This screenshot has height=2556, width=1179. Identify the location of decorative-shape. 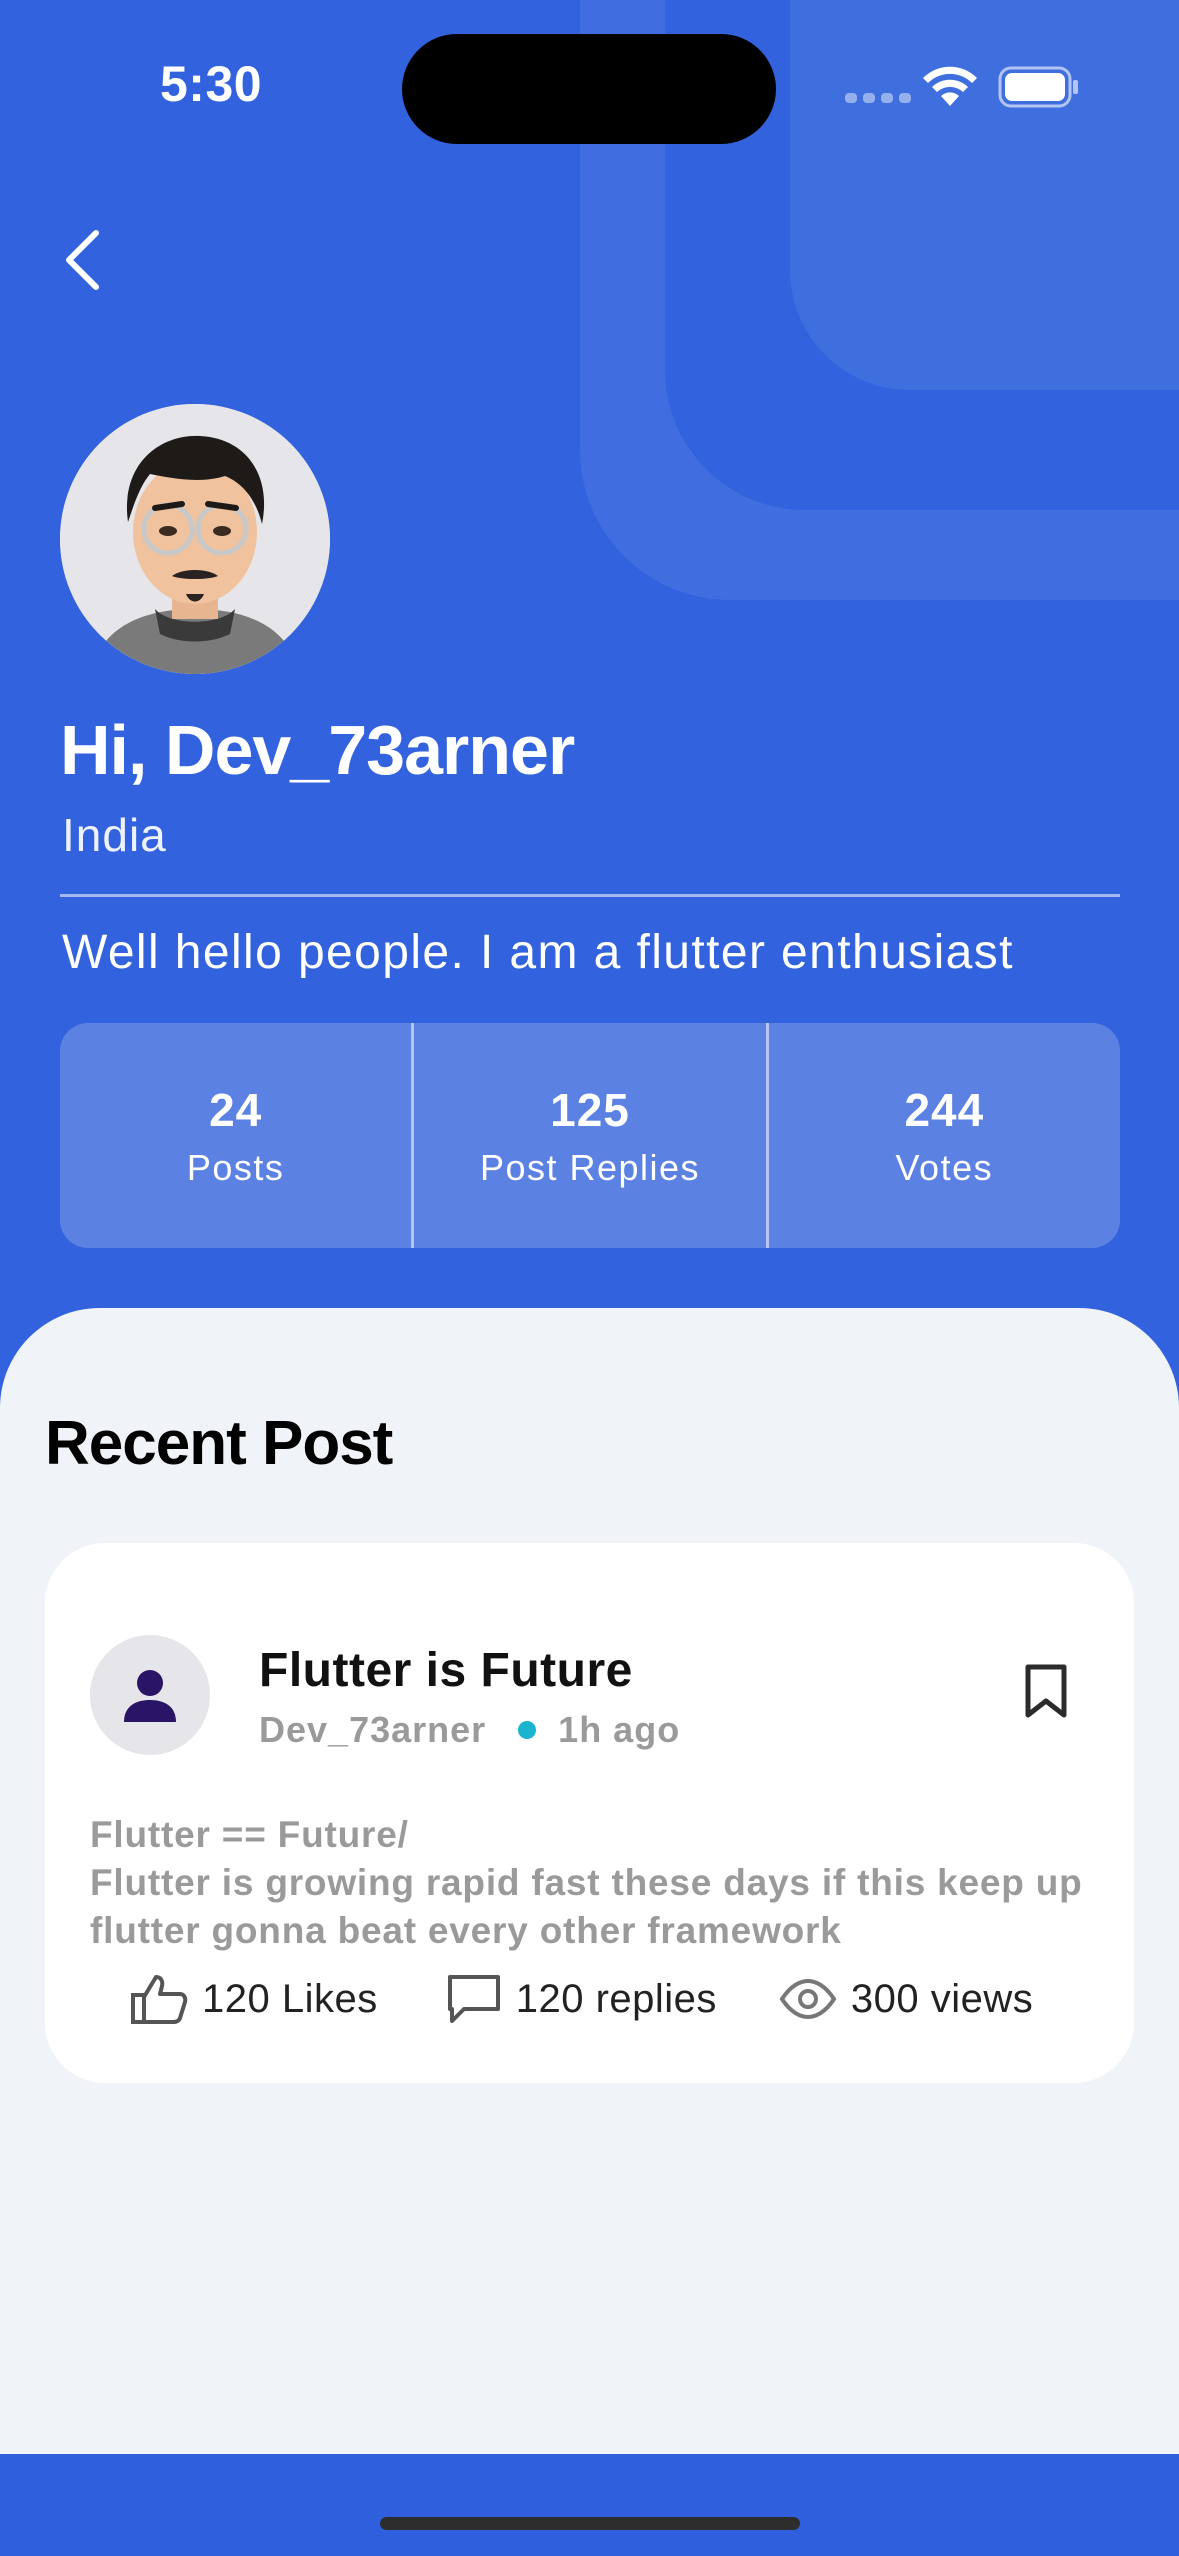
(984, 195).